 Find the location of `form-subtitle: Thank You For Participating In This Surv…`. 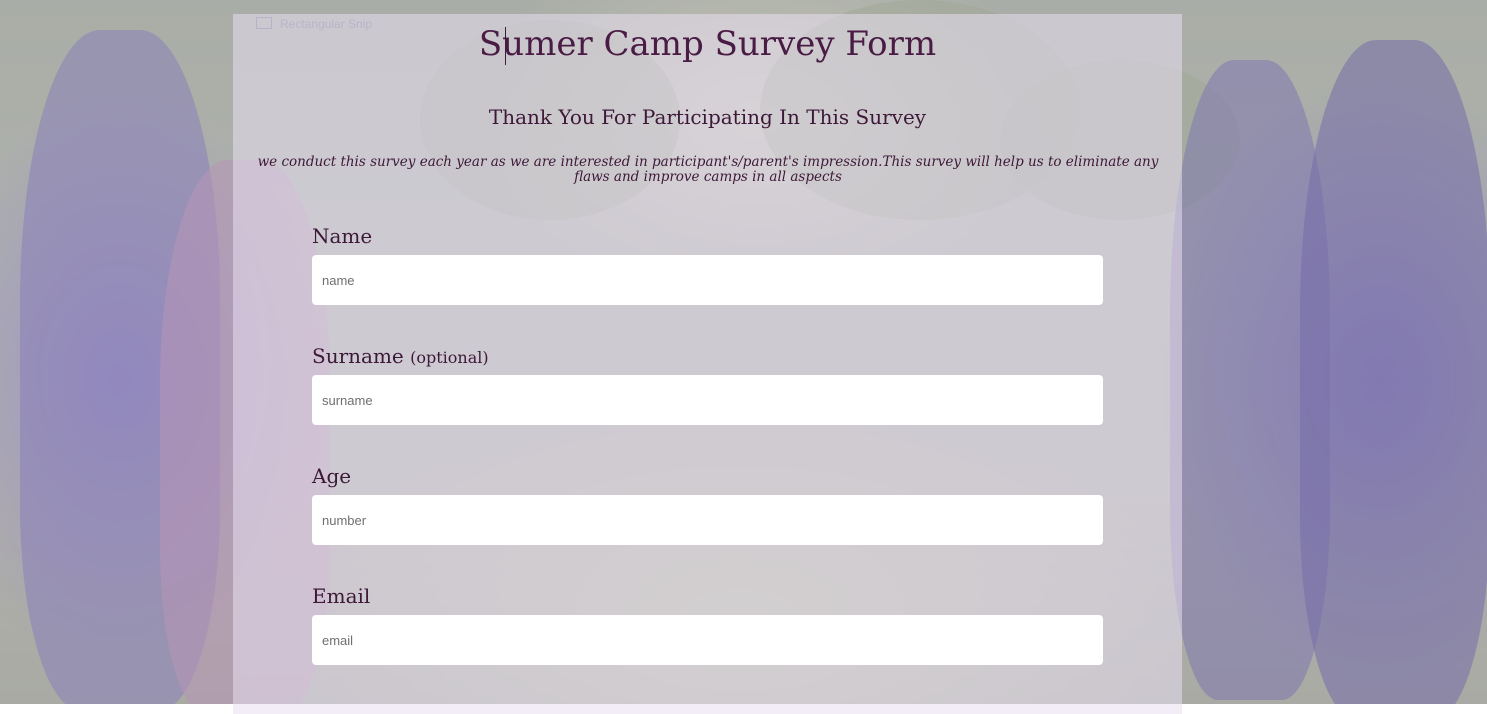

form-subtitle: Thank You For Participating In This Surv… is located at coordinates (707, 117).